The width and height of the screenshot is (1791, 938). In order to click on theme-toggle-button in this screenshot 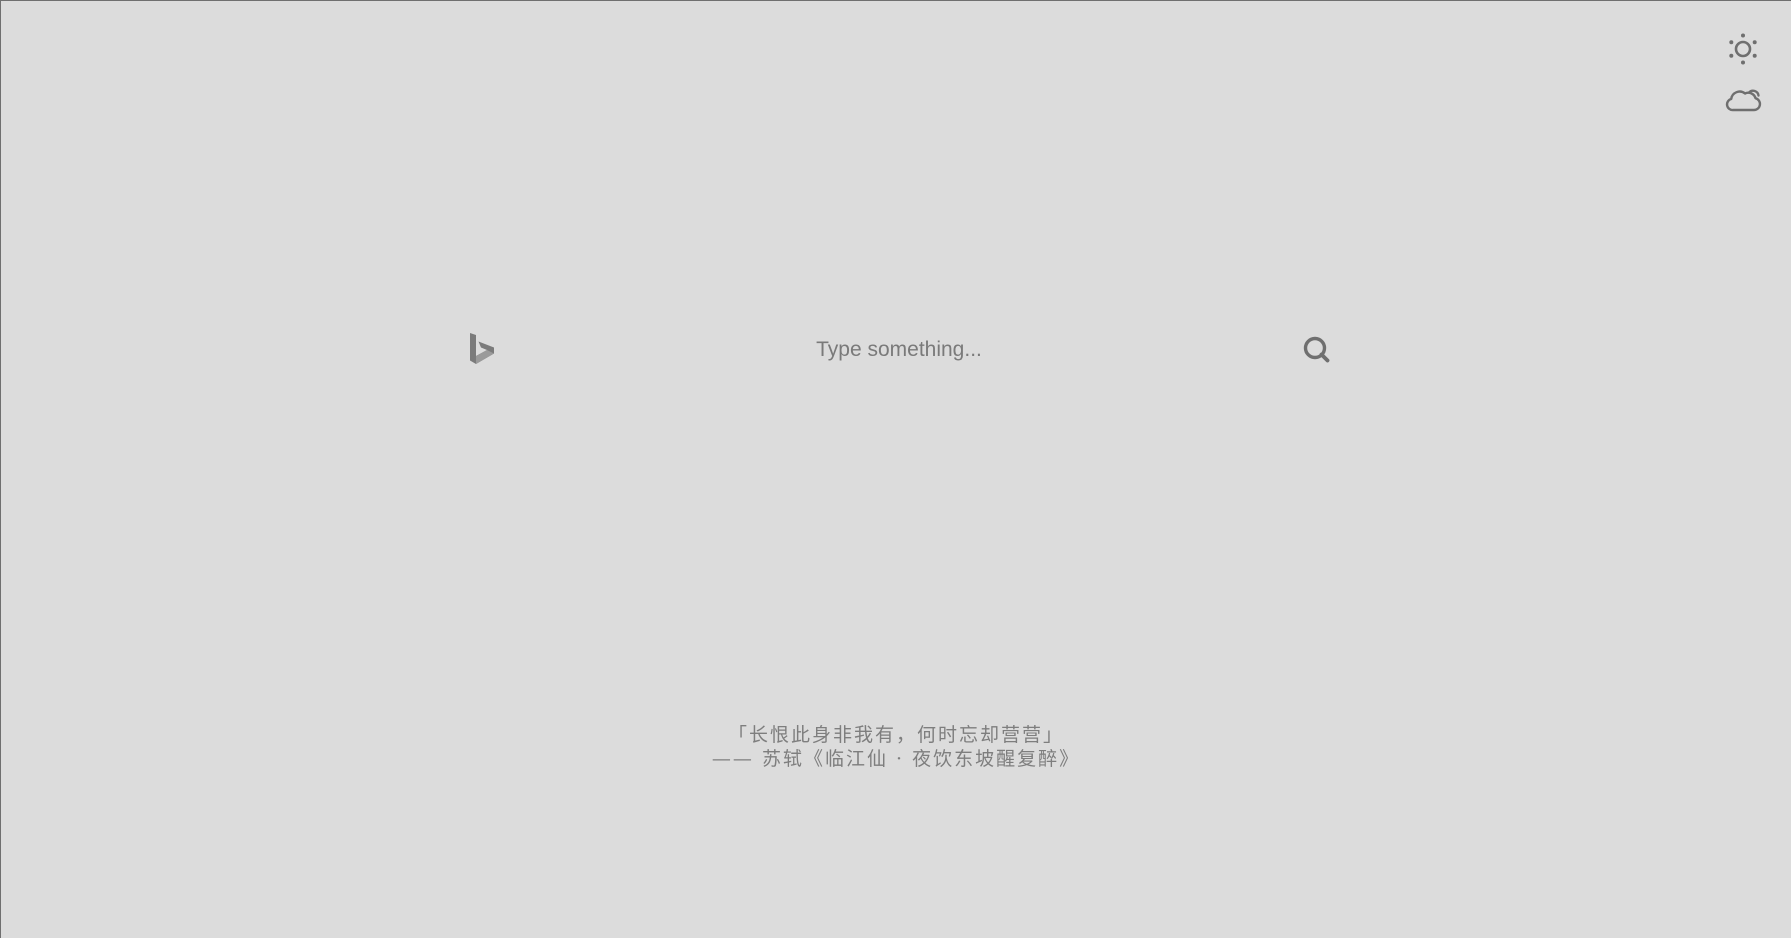, I will do `click(1743, 49)`.